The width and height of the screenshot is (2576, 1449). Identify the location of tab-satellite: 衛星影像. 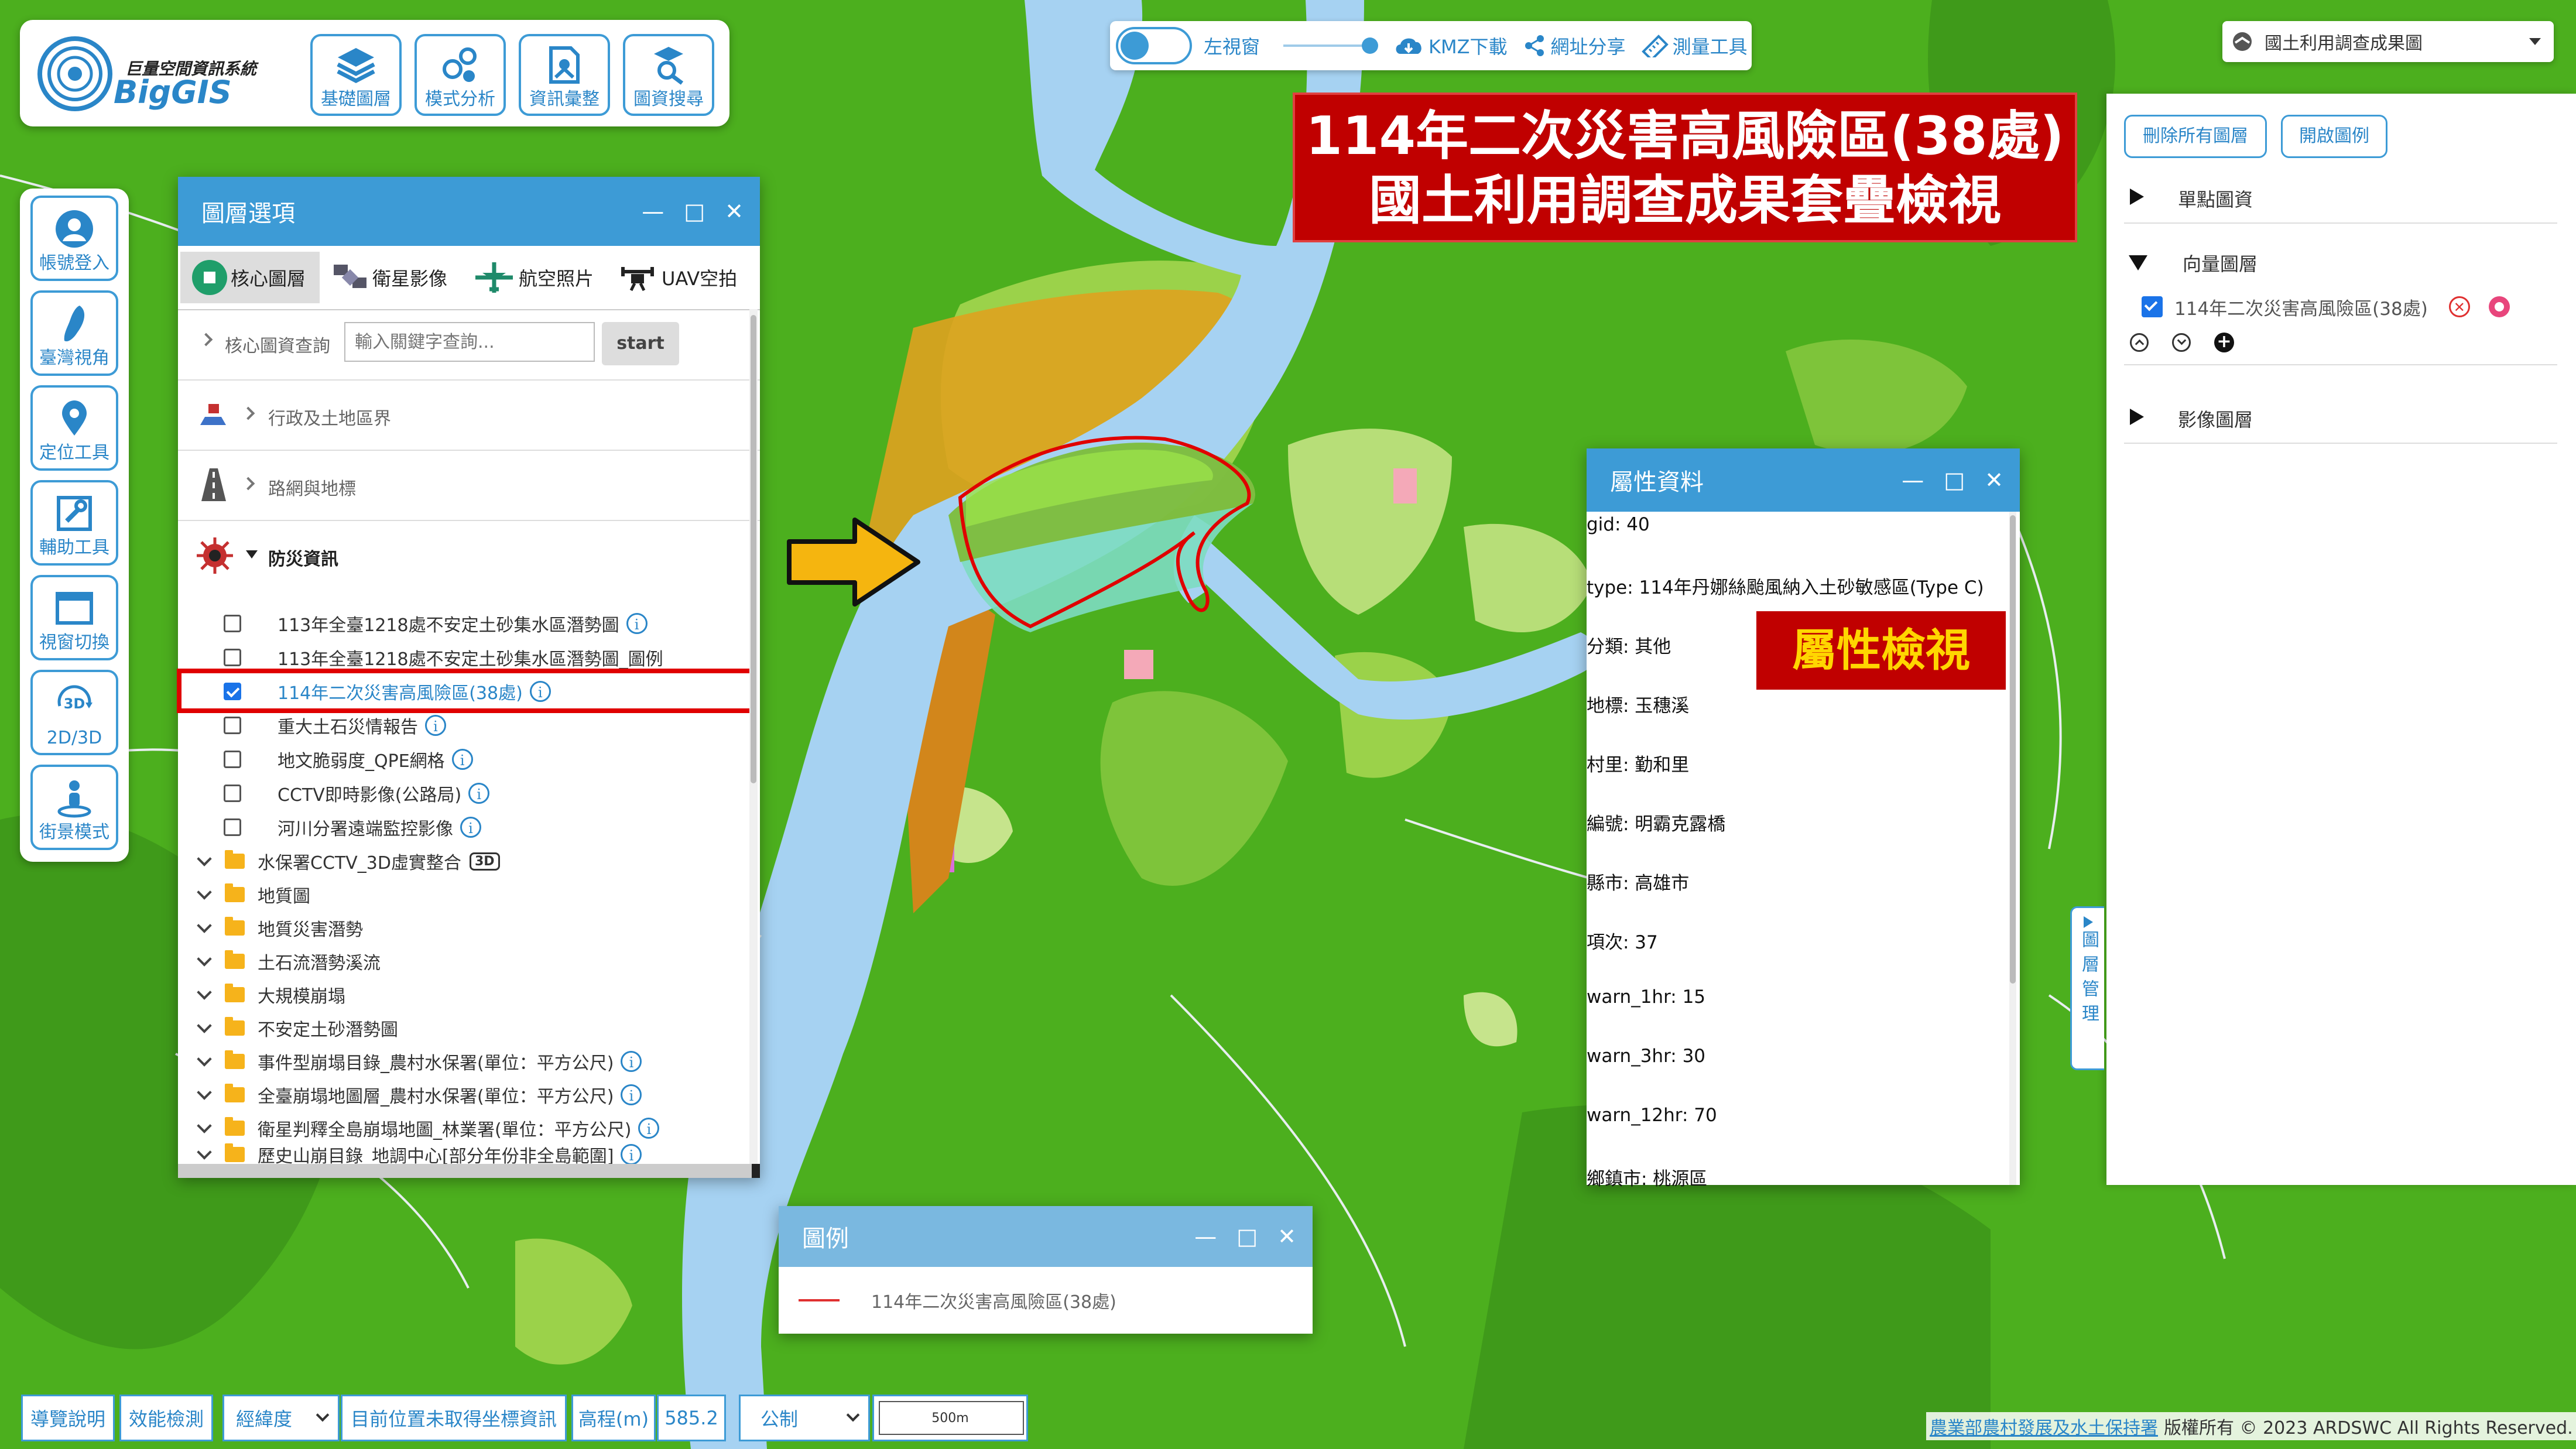
(398, 277).